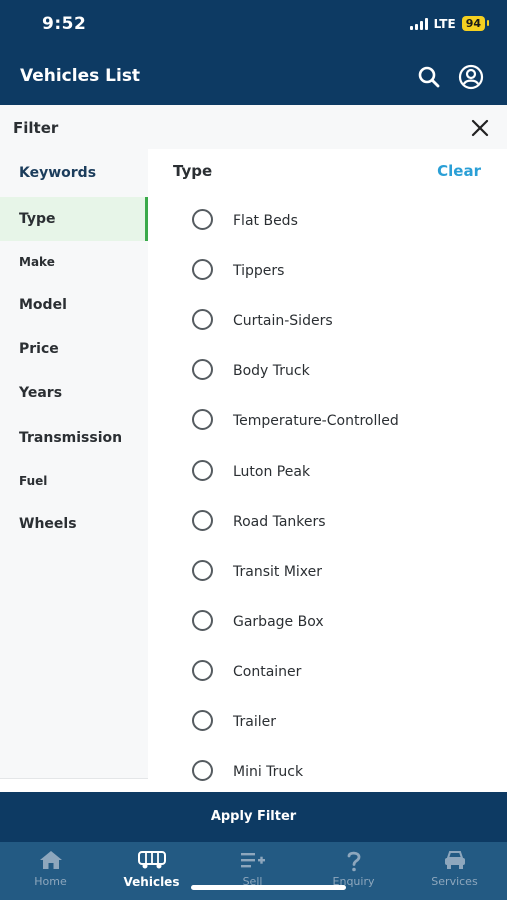  I want to click on option-label: Temperature-Controlled, so click(316, 421).